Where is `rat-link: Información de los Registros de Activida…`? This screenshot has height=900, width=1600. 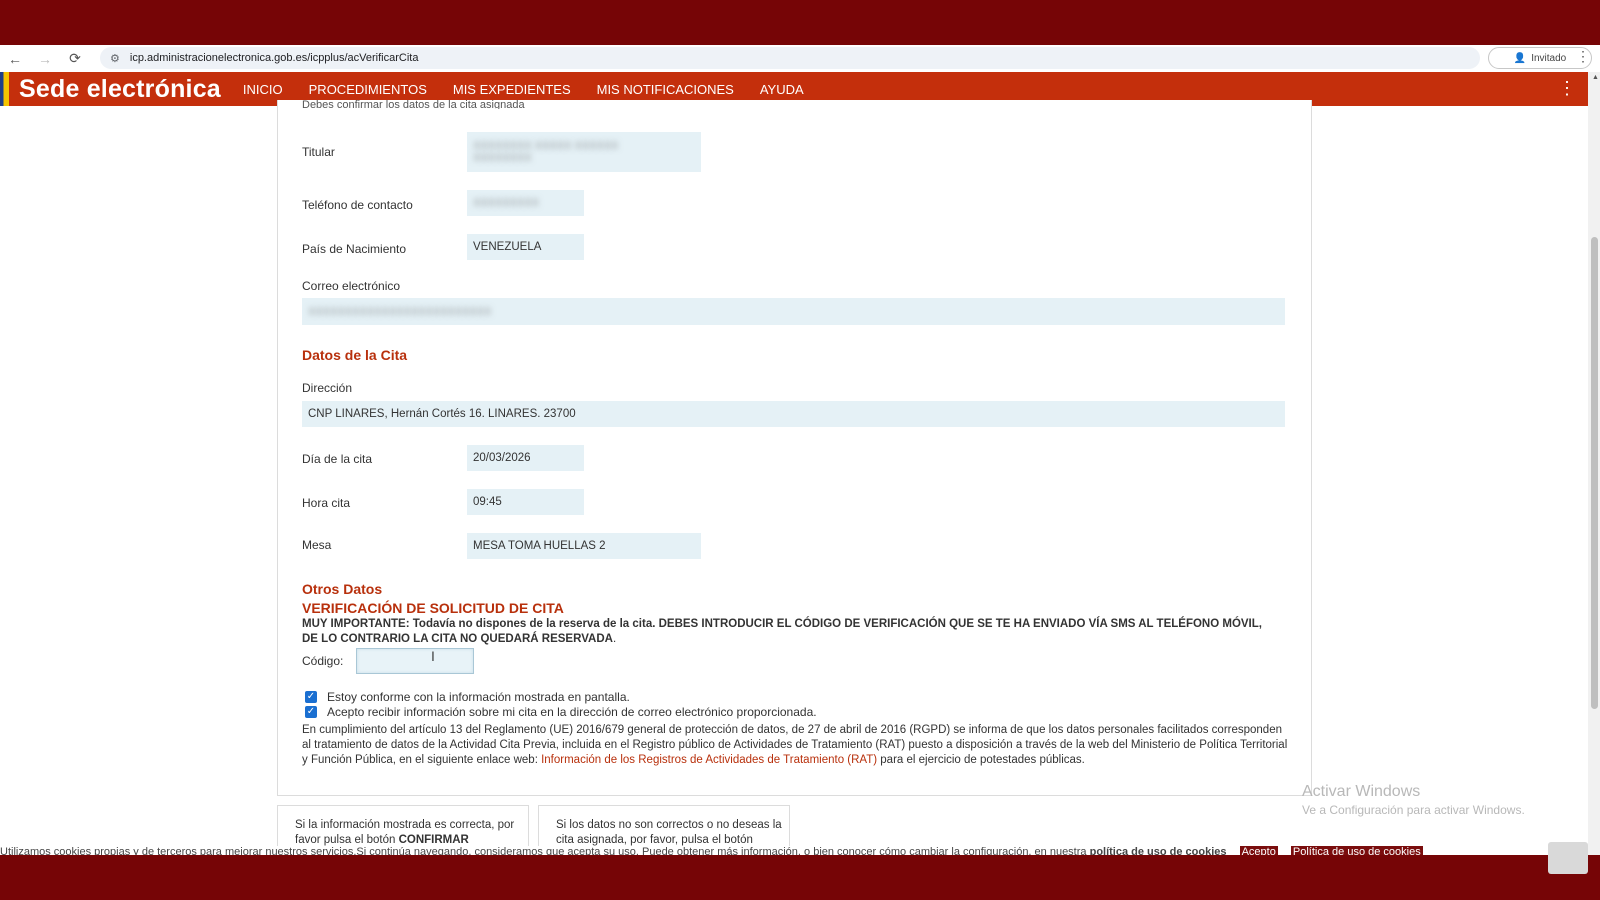
rat-link: Información de los Registros de Activida… is located at coordinates (709, 760).